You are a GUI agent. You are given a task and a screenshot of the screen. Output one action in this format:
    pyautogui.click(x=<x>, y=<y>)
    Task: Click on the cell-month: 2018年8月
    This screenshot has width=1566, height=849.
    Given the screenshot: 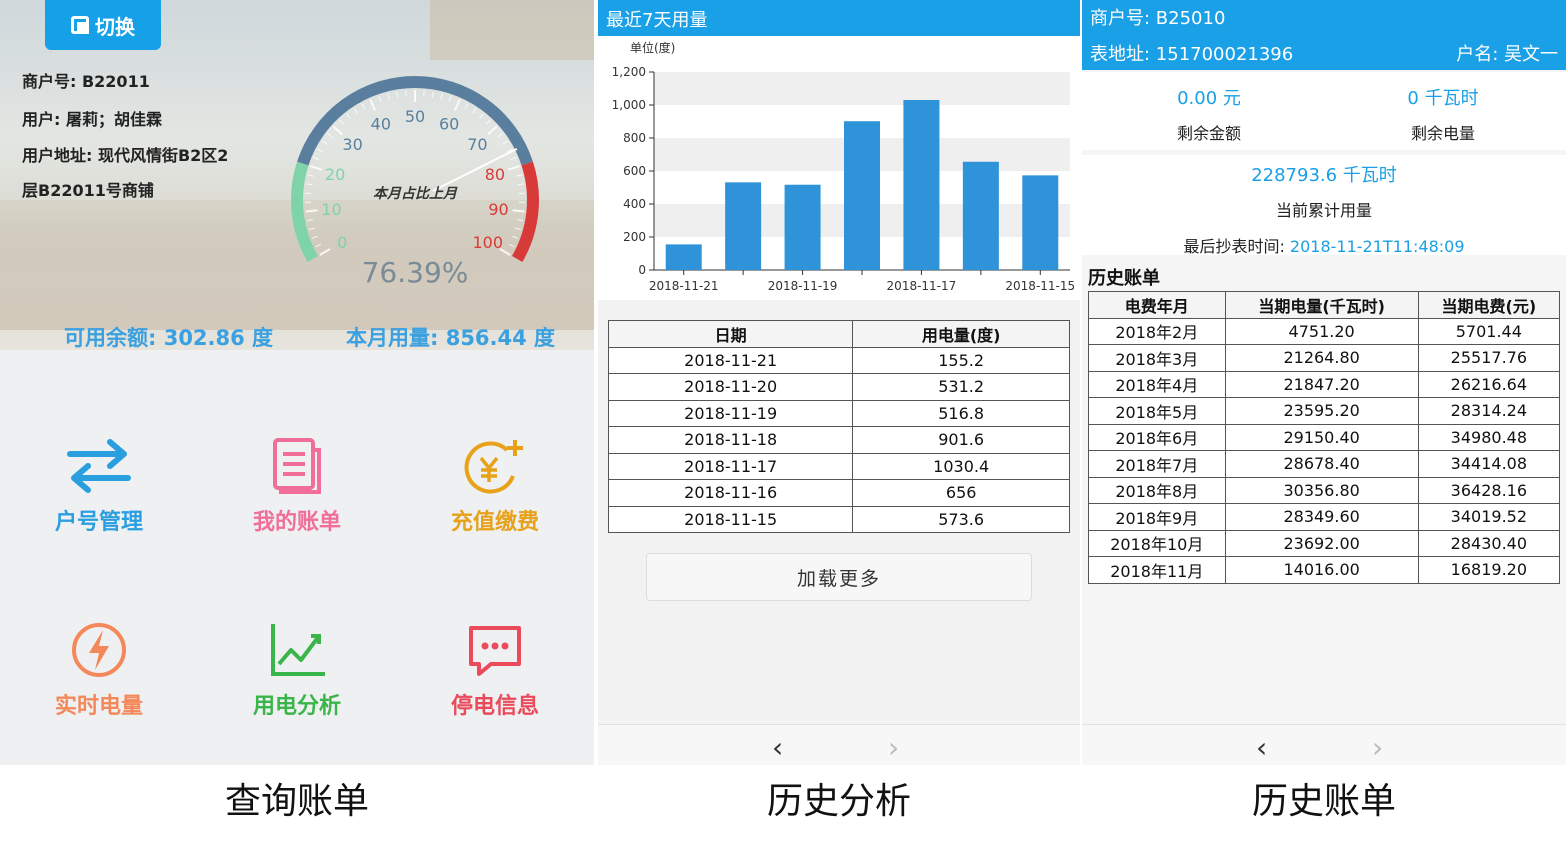 What is the action you would take?
    pyautogui.click(x=1157, y=490)
    